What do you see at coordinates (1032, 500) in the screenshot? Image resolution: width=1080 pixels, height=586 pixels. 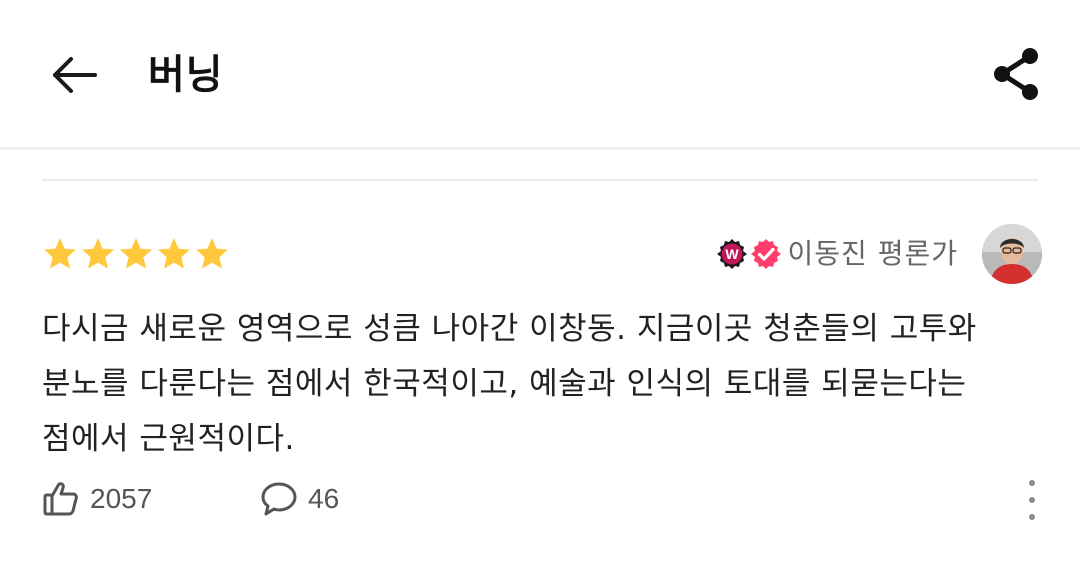 I see `more-options-button` at bounding box center [1032, 500].